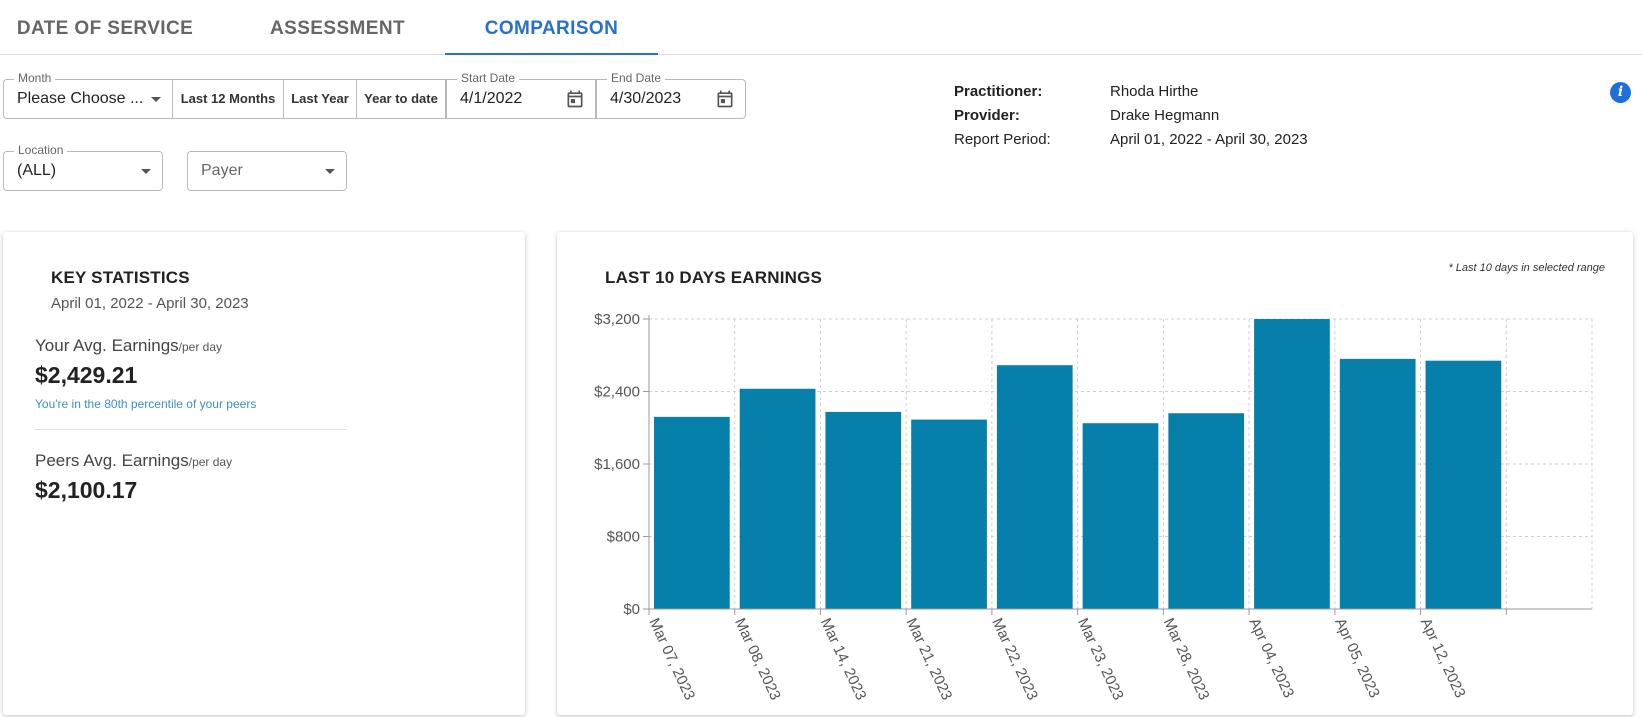 This screenshot has height=717, width=1642. What do you see at coordinates (1443, 658) in the screenshot?
I see `x-tick-label: Apr 12, 2023` at bounding box center [1443, 658].